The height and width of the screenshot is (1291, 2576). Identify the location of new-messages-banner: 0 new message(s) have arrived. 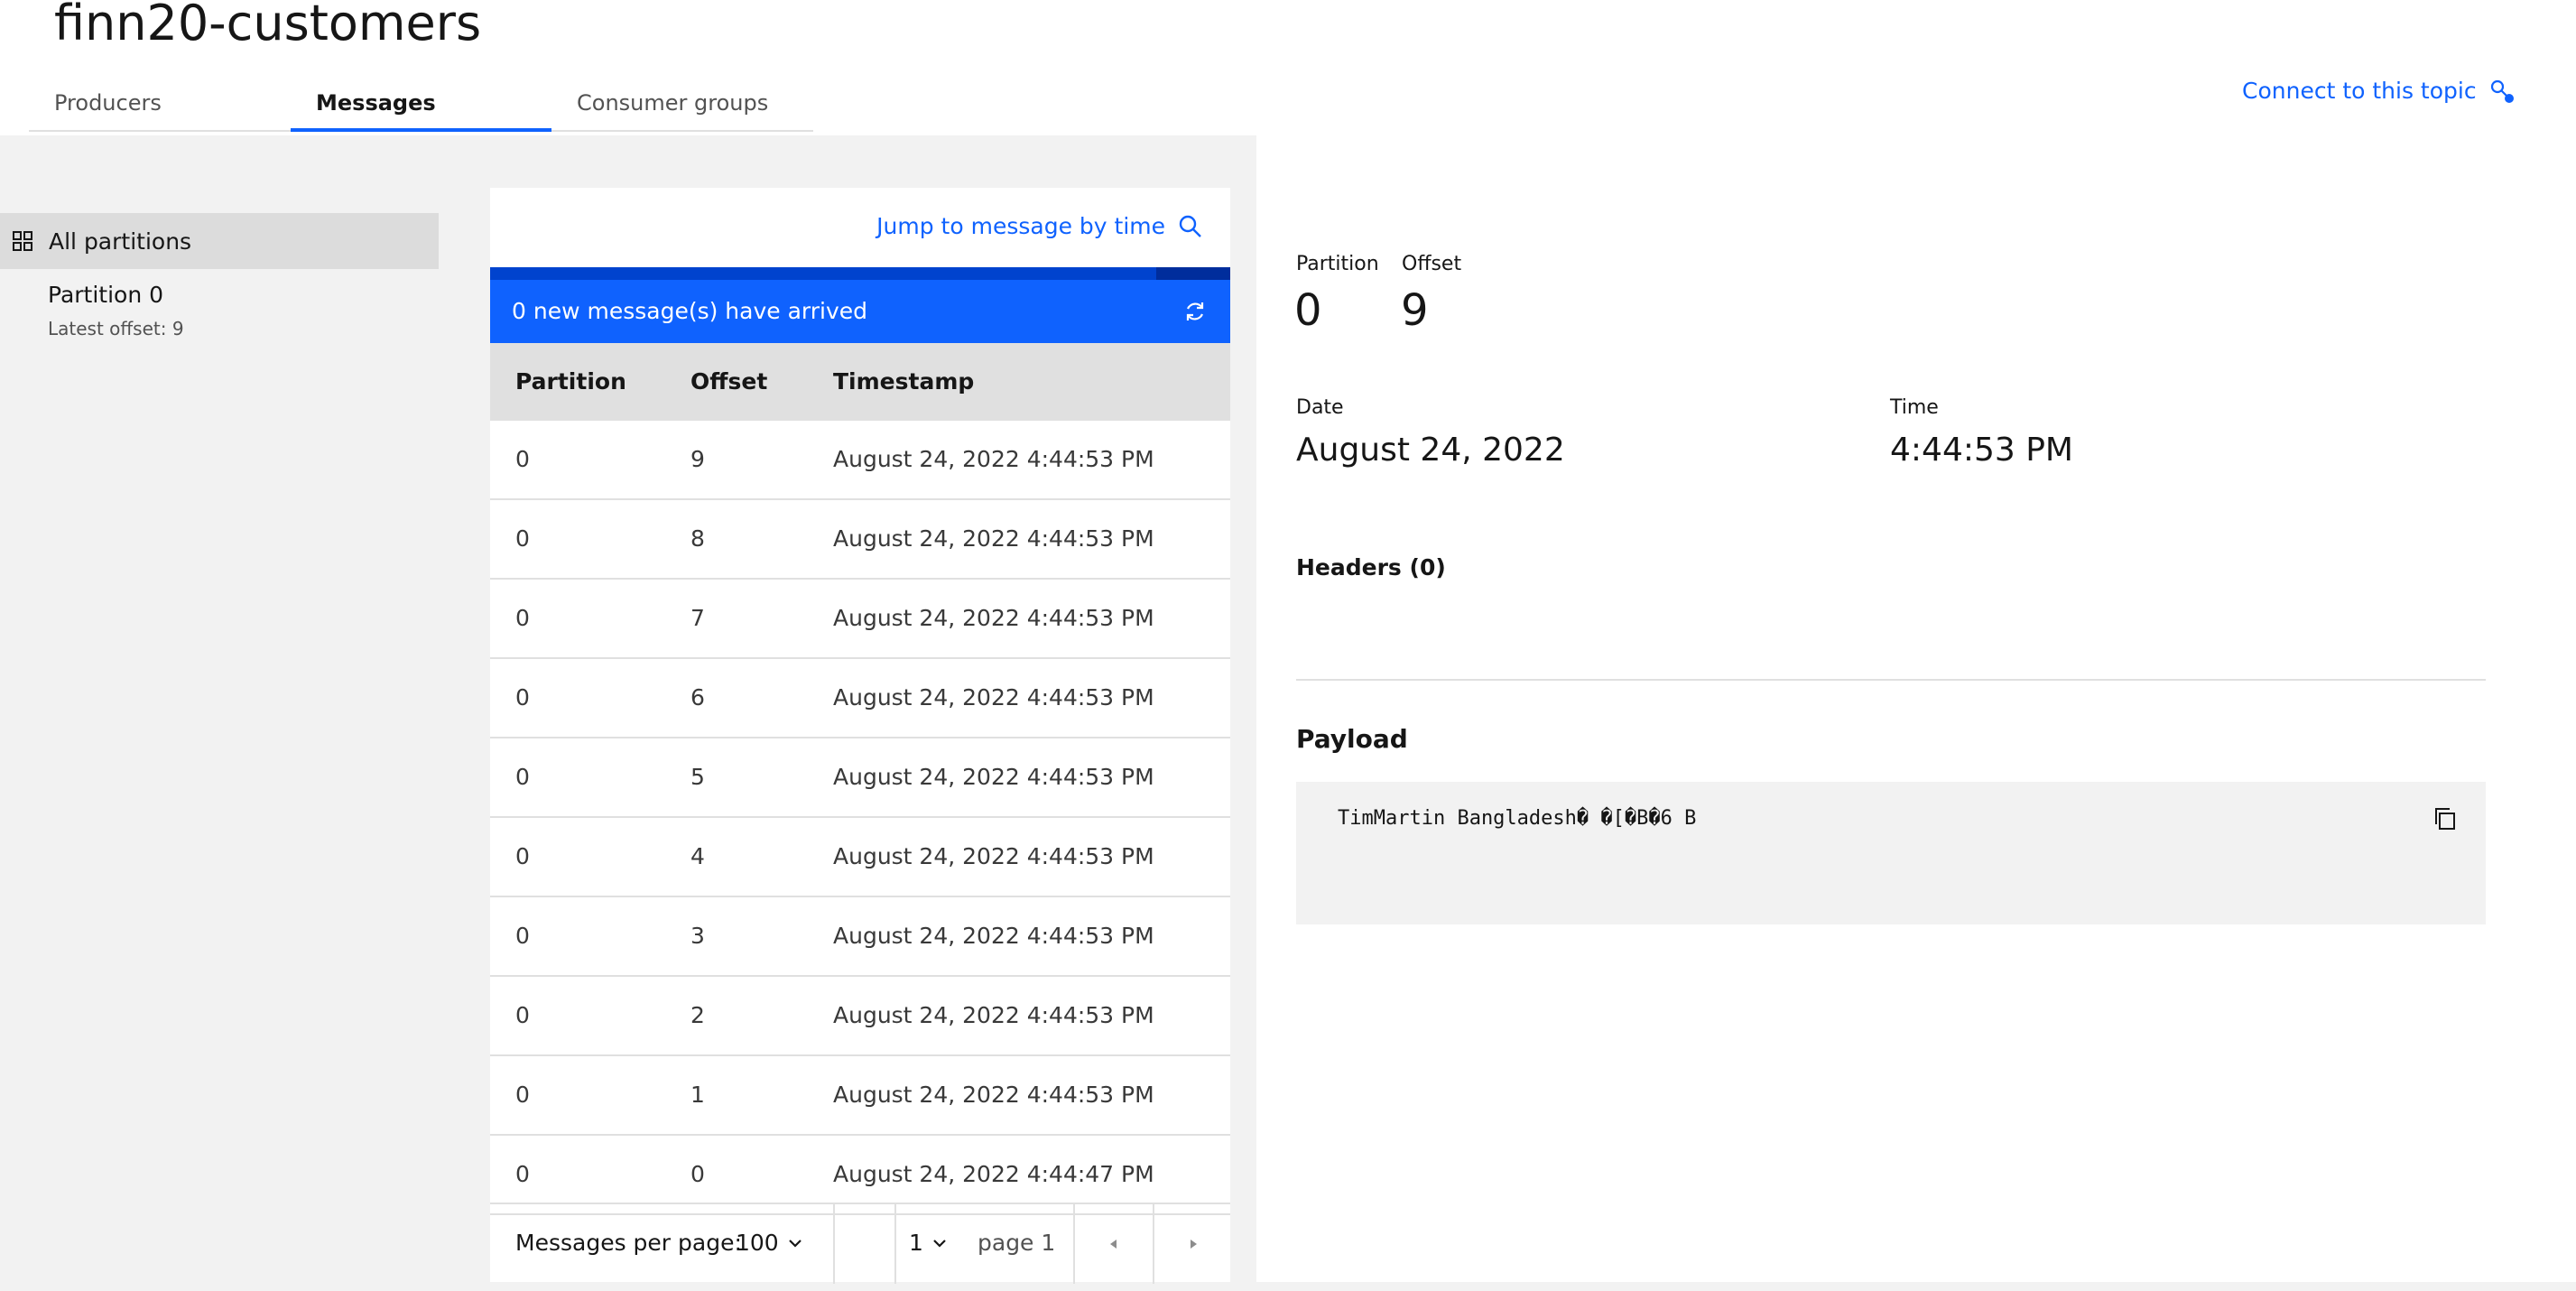
(860, 311).